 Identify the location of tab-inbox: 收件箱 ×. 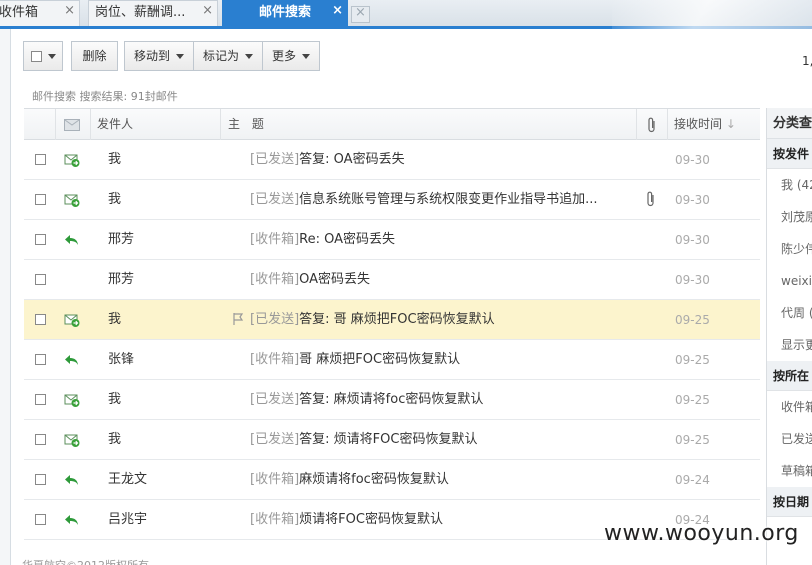
(40, 13).